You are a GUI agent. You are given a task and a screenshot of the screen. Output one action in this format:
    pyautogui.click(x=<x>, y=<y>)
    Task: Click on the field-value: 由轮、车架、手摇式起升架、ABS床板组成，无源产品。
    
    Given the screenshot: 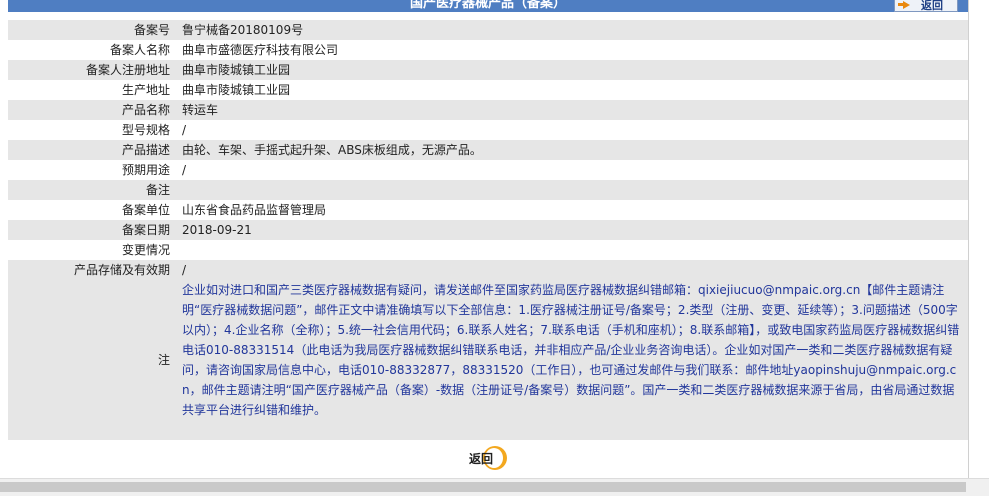 What is the action you would take?
    pyautogui.click(x=332, y=150)
    